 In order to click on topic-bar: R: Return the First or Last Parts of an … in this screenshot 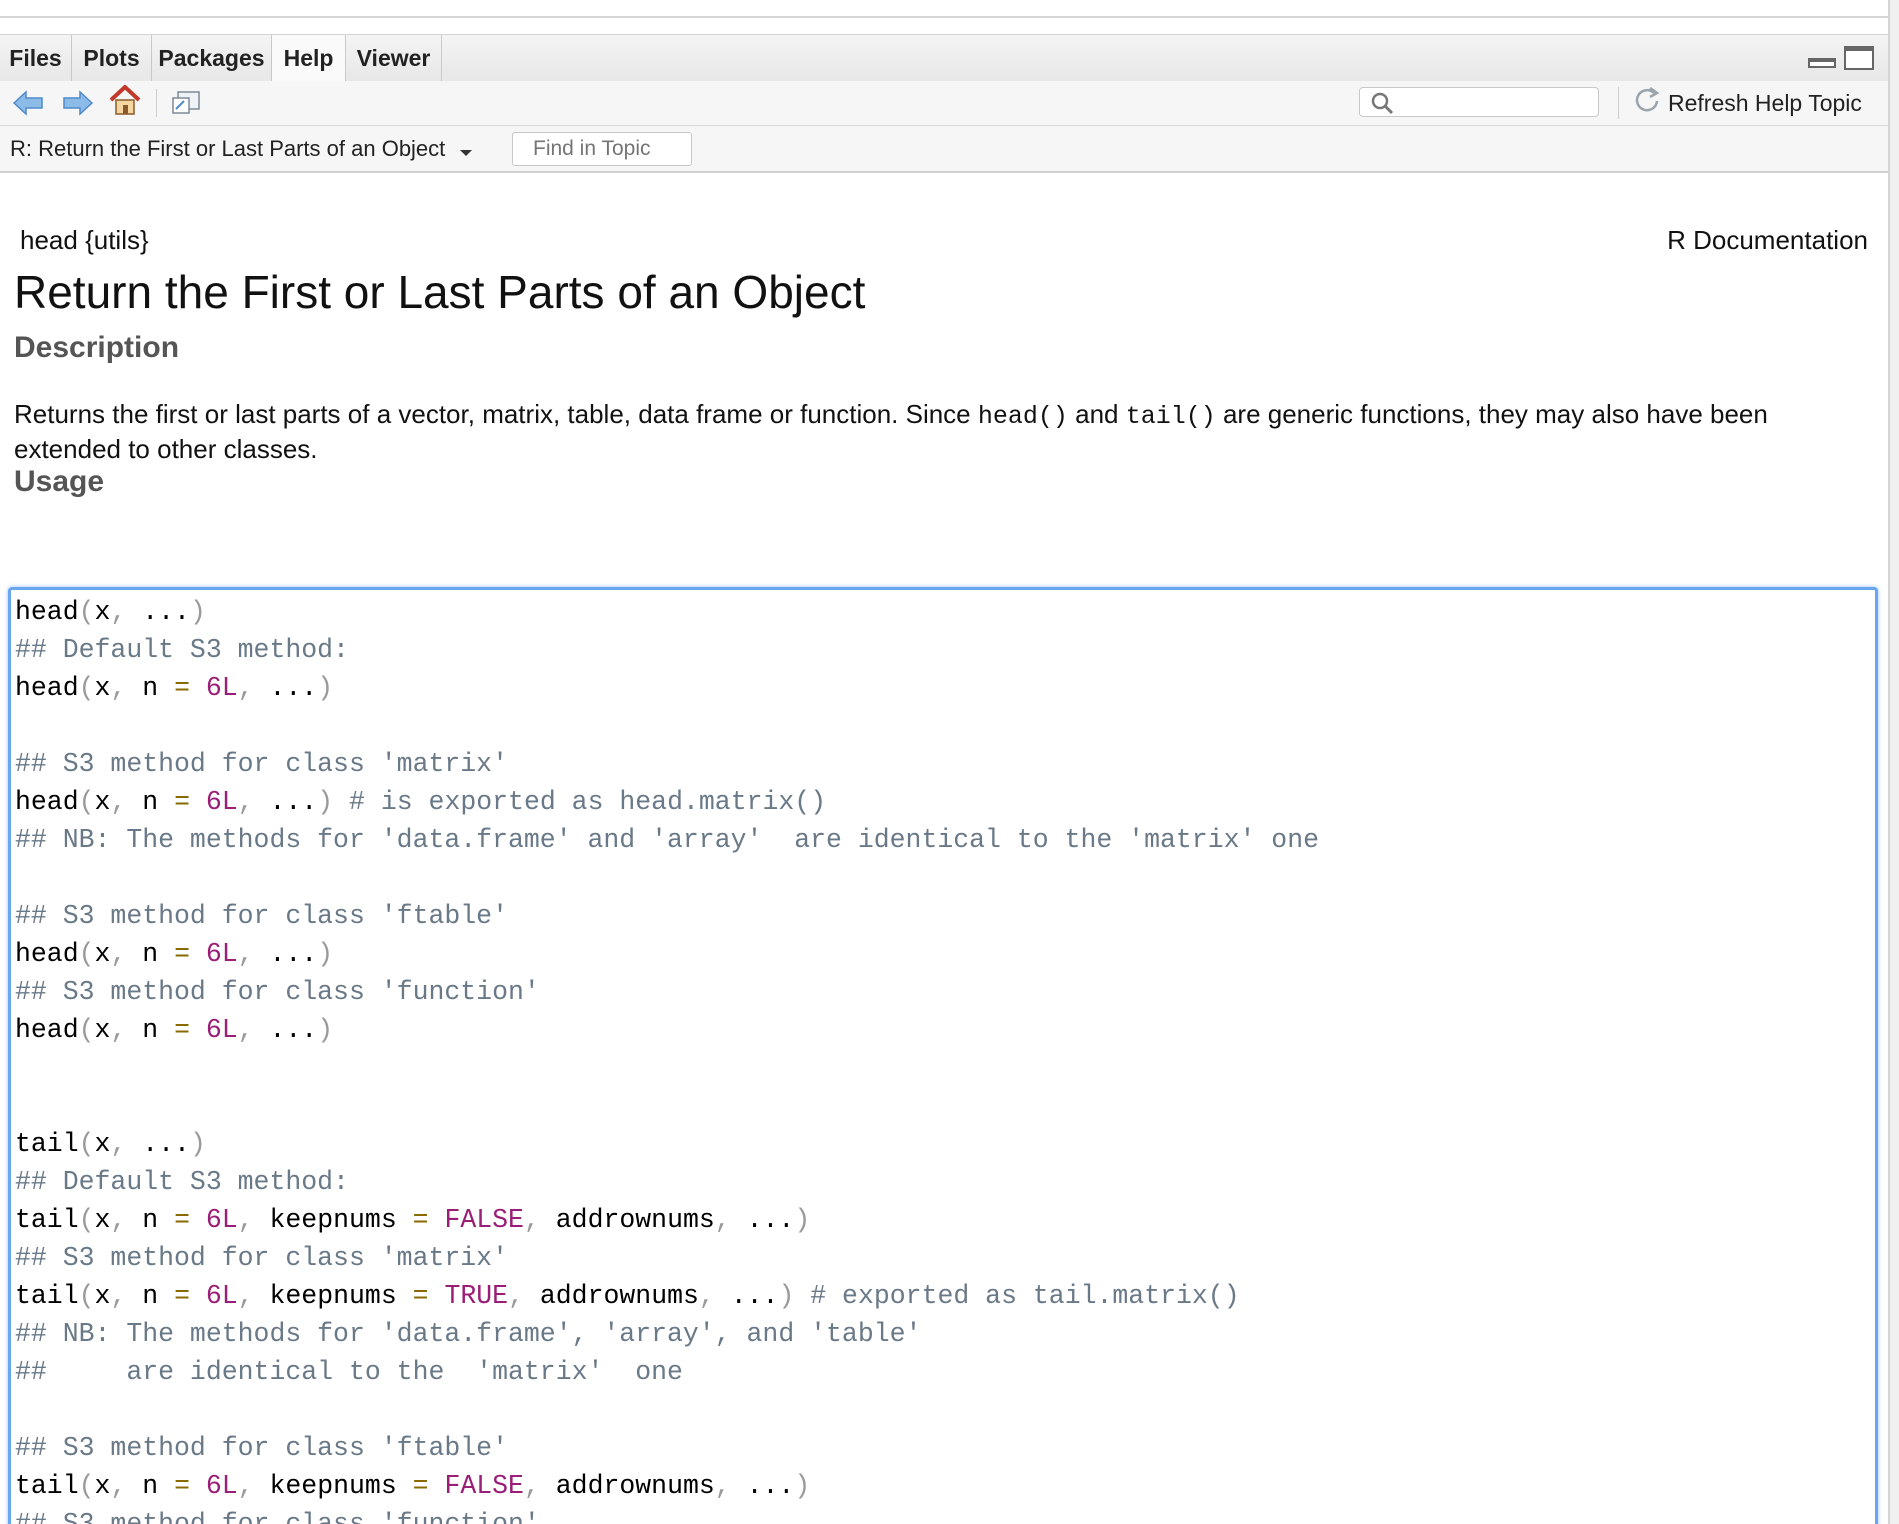, I will do `click(944, 149)`.